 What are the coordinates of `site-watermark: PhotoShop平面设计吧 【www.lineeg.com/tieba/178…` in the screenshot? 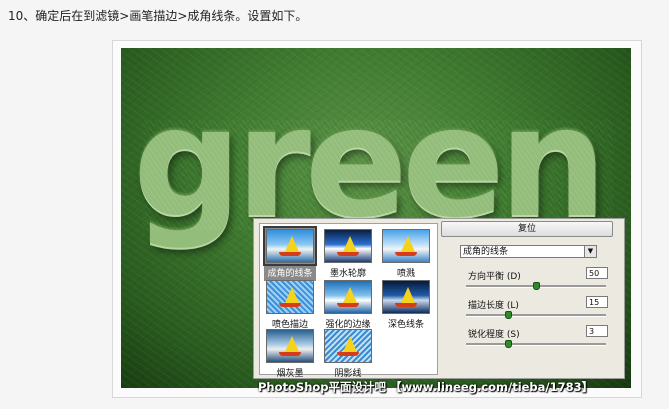 It's located at (426, 387).